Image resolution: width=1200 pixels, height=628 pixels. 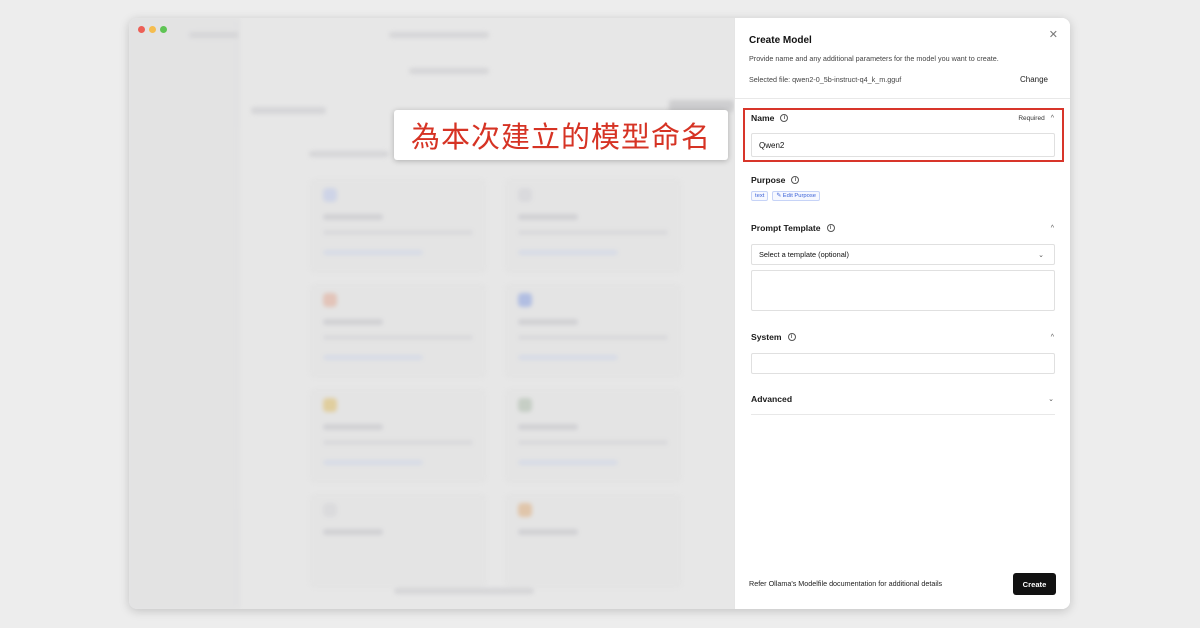 What do you see at coordinates (902, 118) in the screenshot?
I see `name-section-header: Name i Required ^` at bounding box center [902, 118].